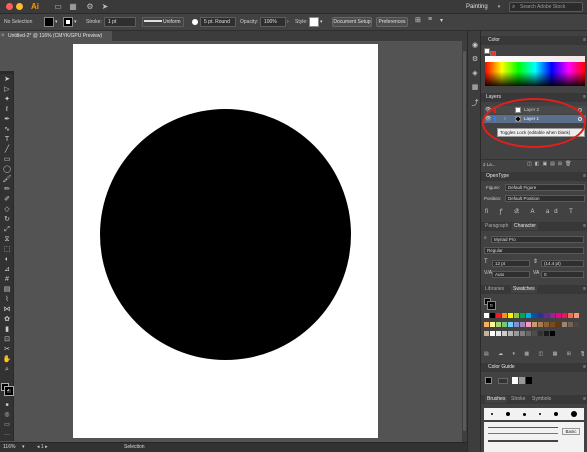  What do you see at coordinates (475, 59) in the screenshot?
I see `gear-icon: ⚙` at bounding box center [475, 59].